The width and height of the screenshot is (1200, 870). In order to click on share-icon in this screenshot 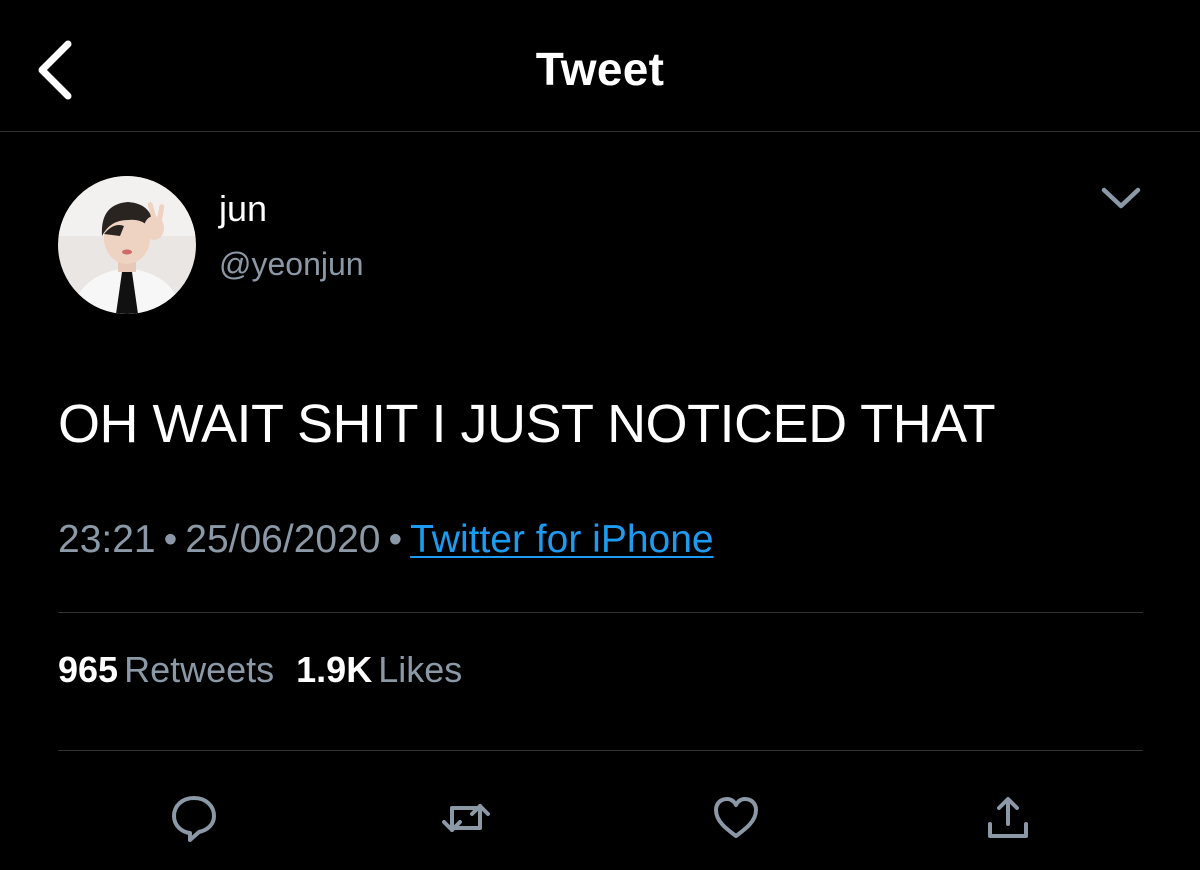, I will do `click(1008, 817)`.